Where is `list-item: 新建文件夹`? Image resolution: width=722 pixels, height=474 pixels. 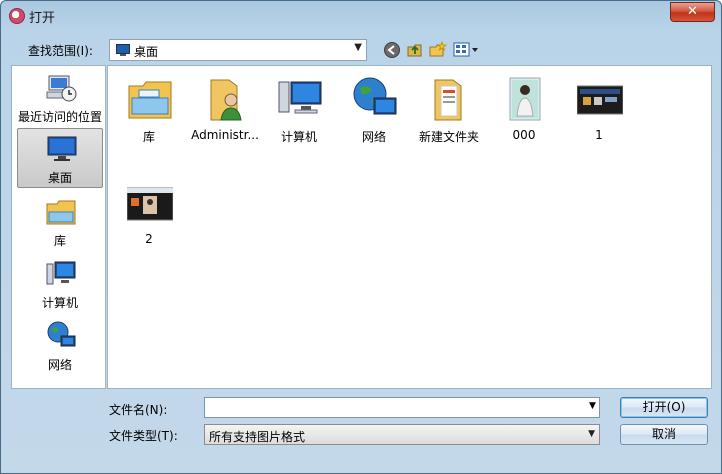
list-item: 新建文件夹 is located at coordinates (449, 108).